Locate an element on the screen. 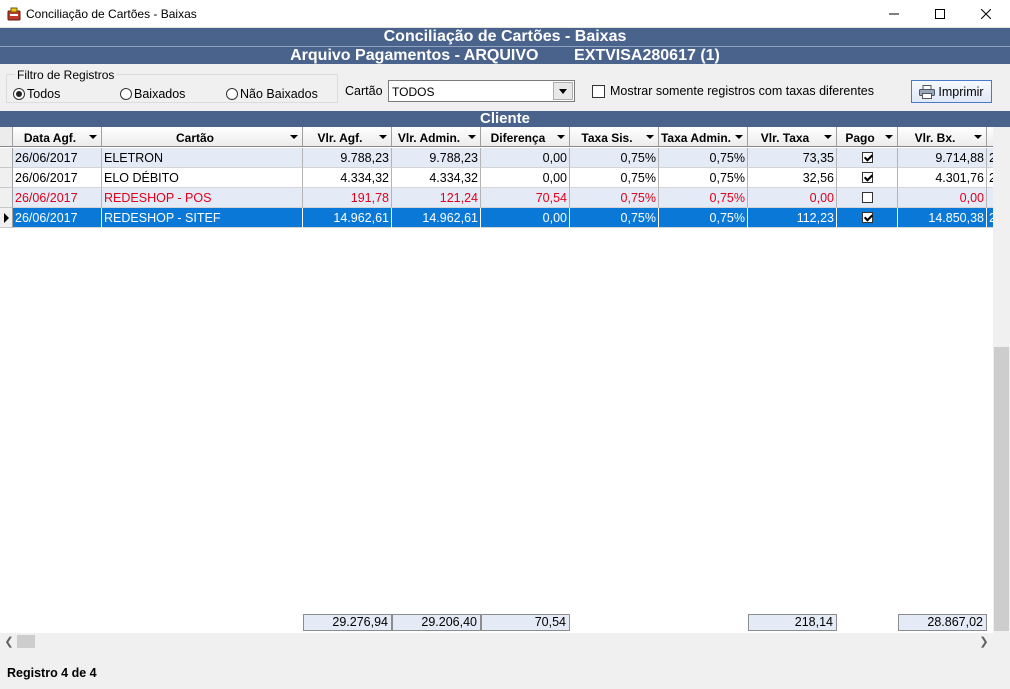  total-diferenca: 70,54 is located at coordinates (525, 622).